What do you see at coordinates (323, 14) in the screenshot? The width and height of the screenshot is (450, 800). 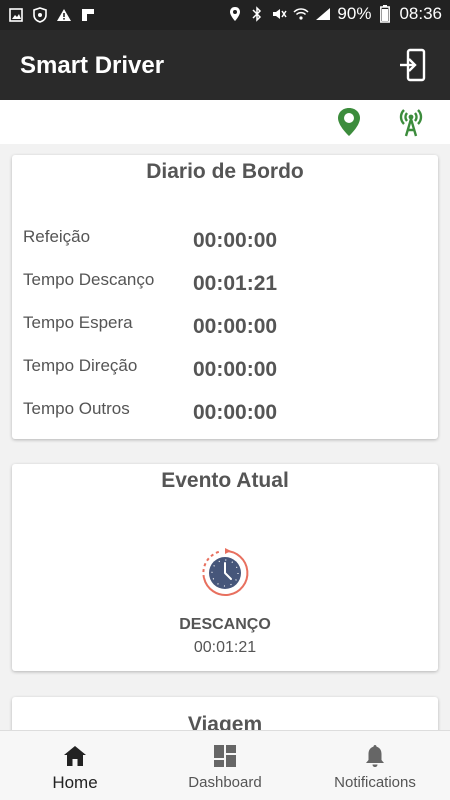 I see `signal-icon` at bounding box center [323, 14].